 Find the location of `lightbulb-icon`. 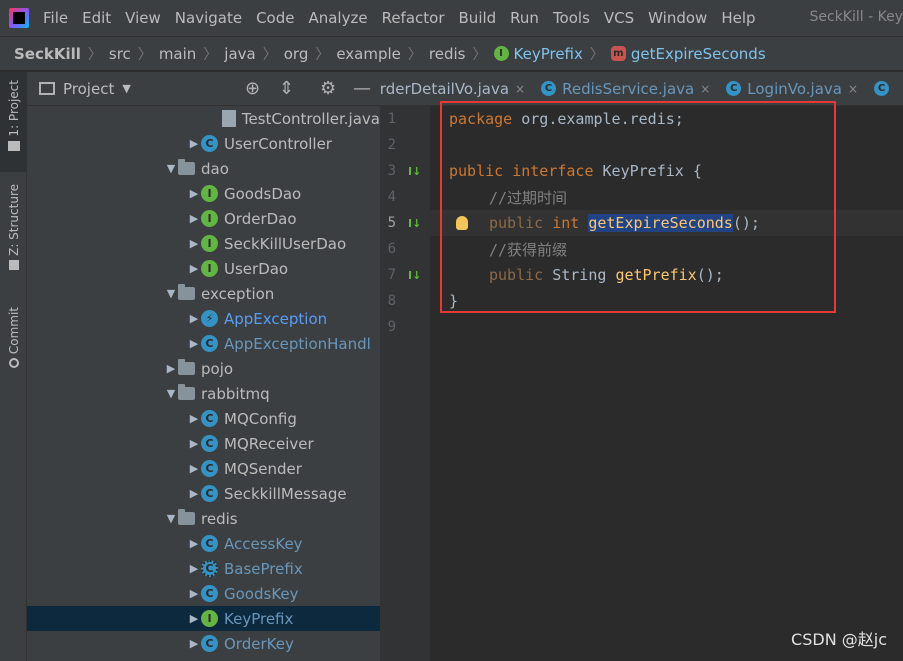

lightbulb-icon is located at coordinates (462, 223).